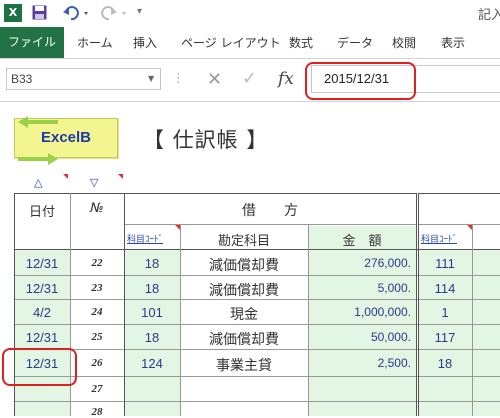 The height and width of the screenshot is (418, 500). Describe the element at coordinates (39, 12) in the screenshot. I see `save-icon` at that location.